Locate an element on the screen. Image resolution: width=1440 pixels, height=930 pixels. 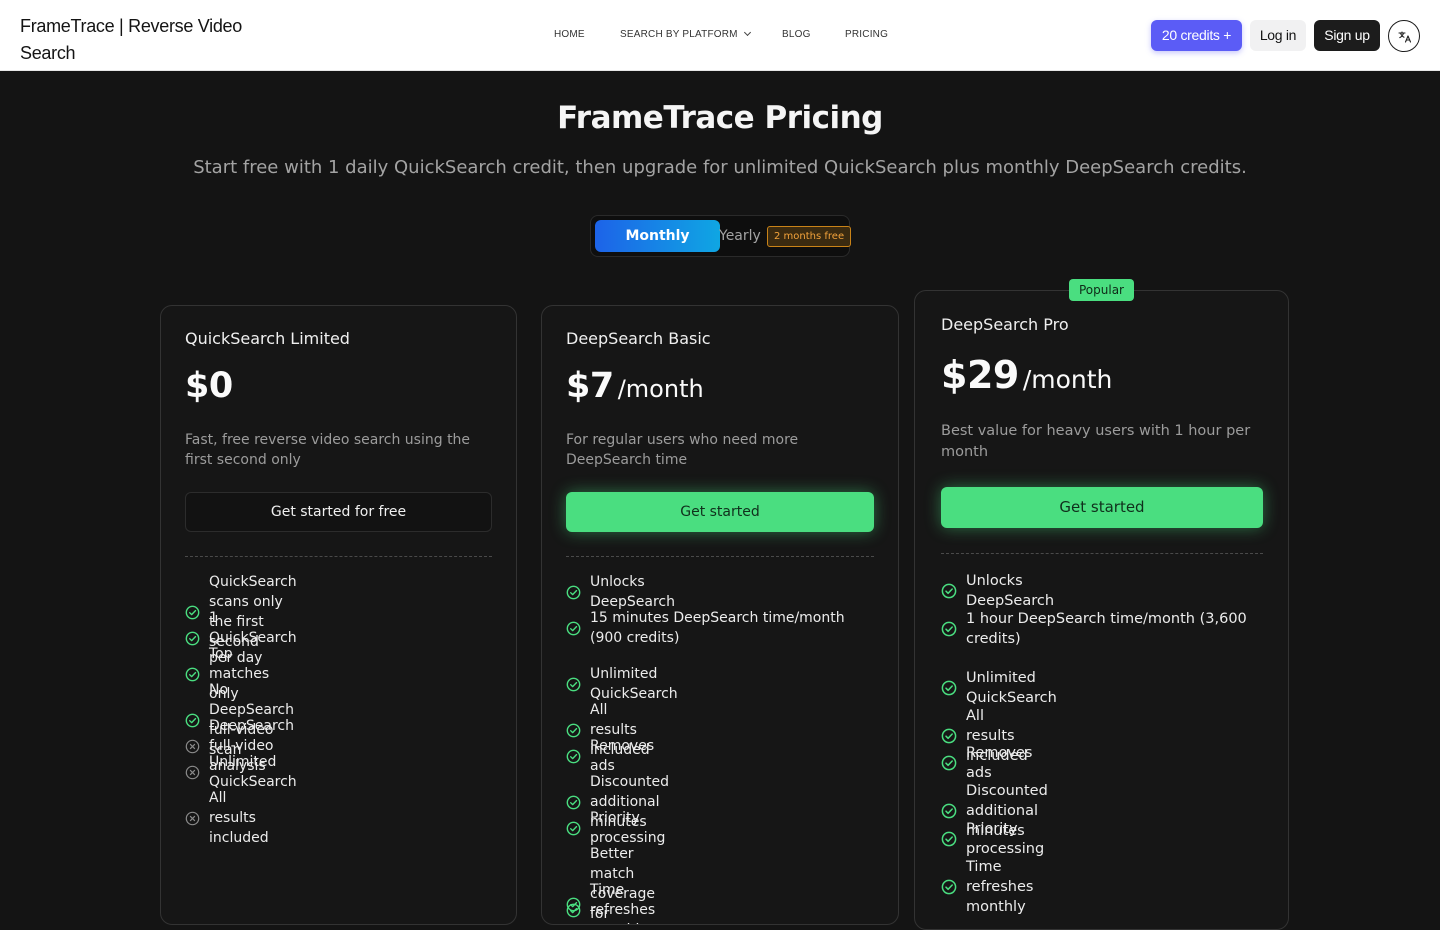
feature-item: All results included is located at coordinates (227, 818).